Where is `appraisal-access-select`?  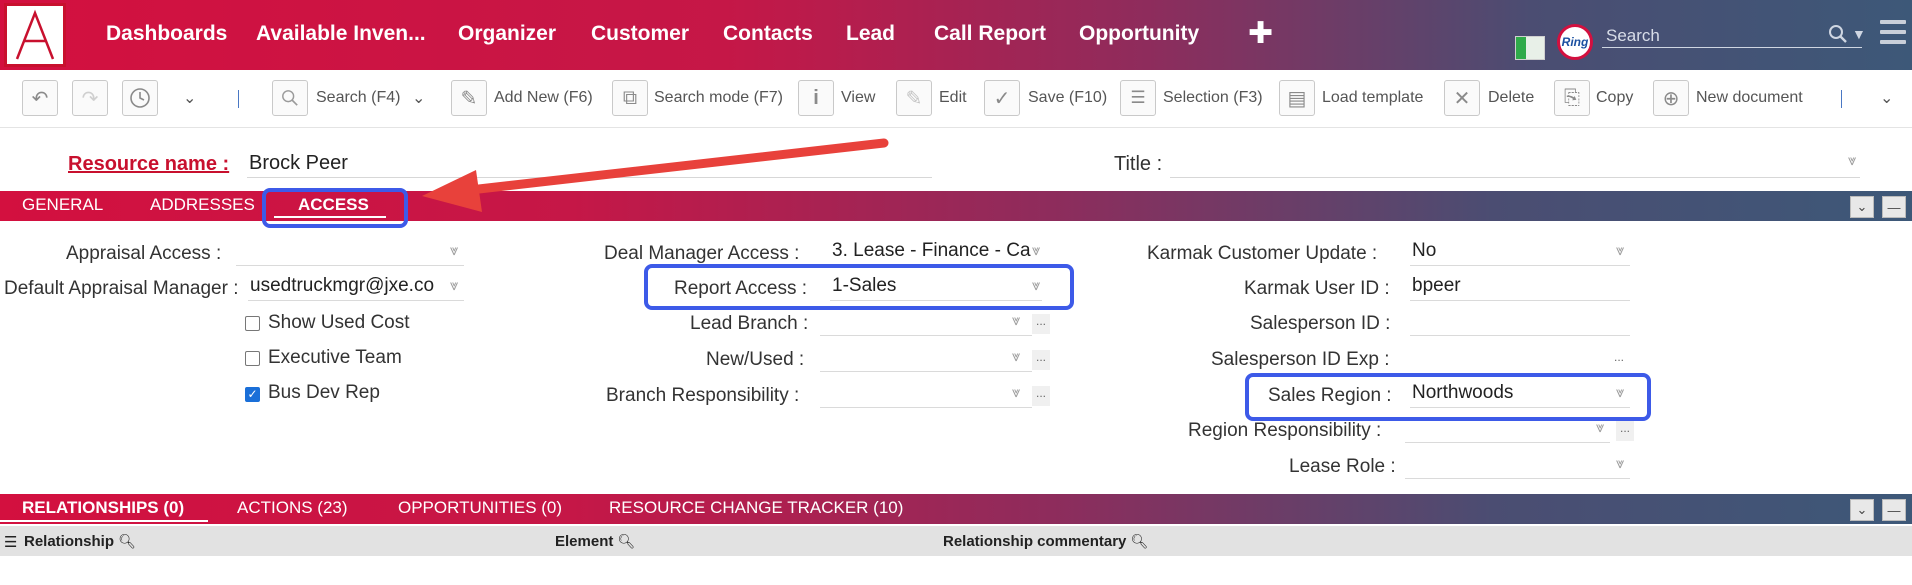
appraisal-access-select is located at coordinates (350, 253).